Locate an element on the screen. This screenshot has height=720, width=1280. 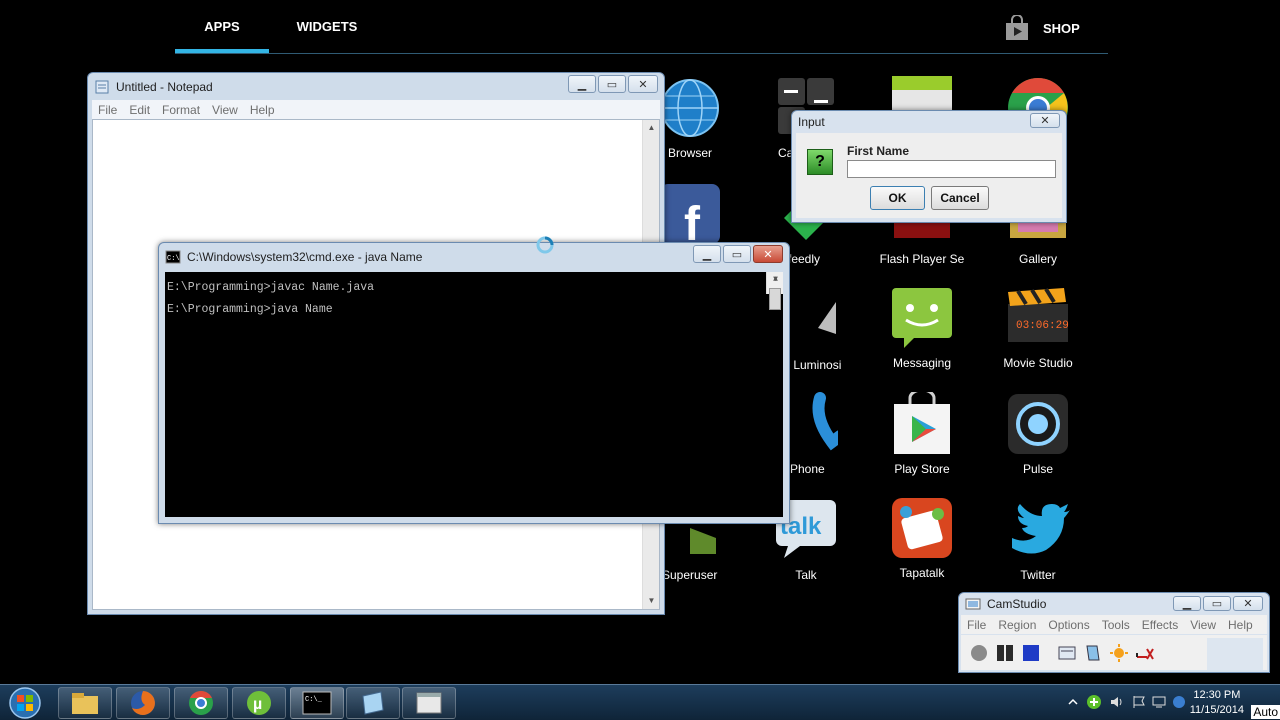
scroll-up-icon: ▲ is located at coordinates (651, 128).